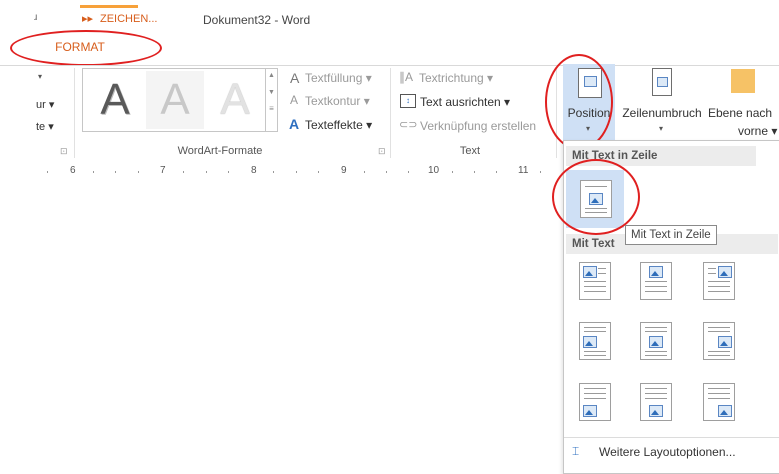 This screenshot has width=779, height=474. Describe the element at coordinates (88, 19) in the screenshot. I see `tab-zeichen-prefix: ▸▸` at that location.